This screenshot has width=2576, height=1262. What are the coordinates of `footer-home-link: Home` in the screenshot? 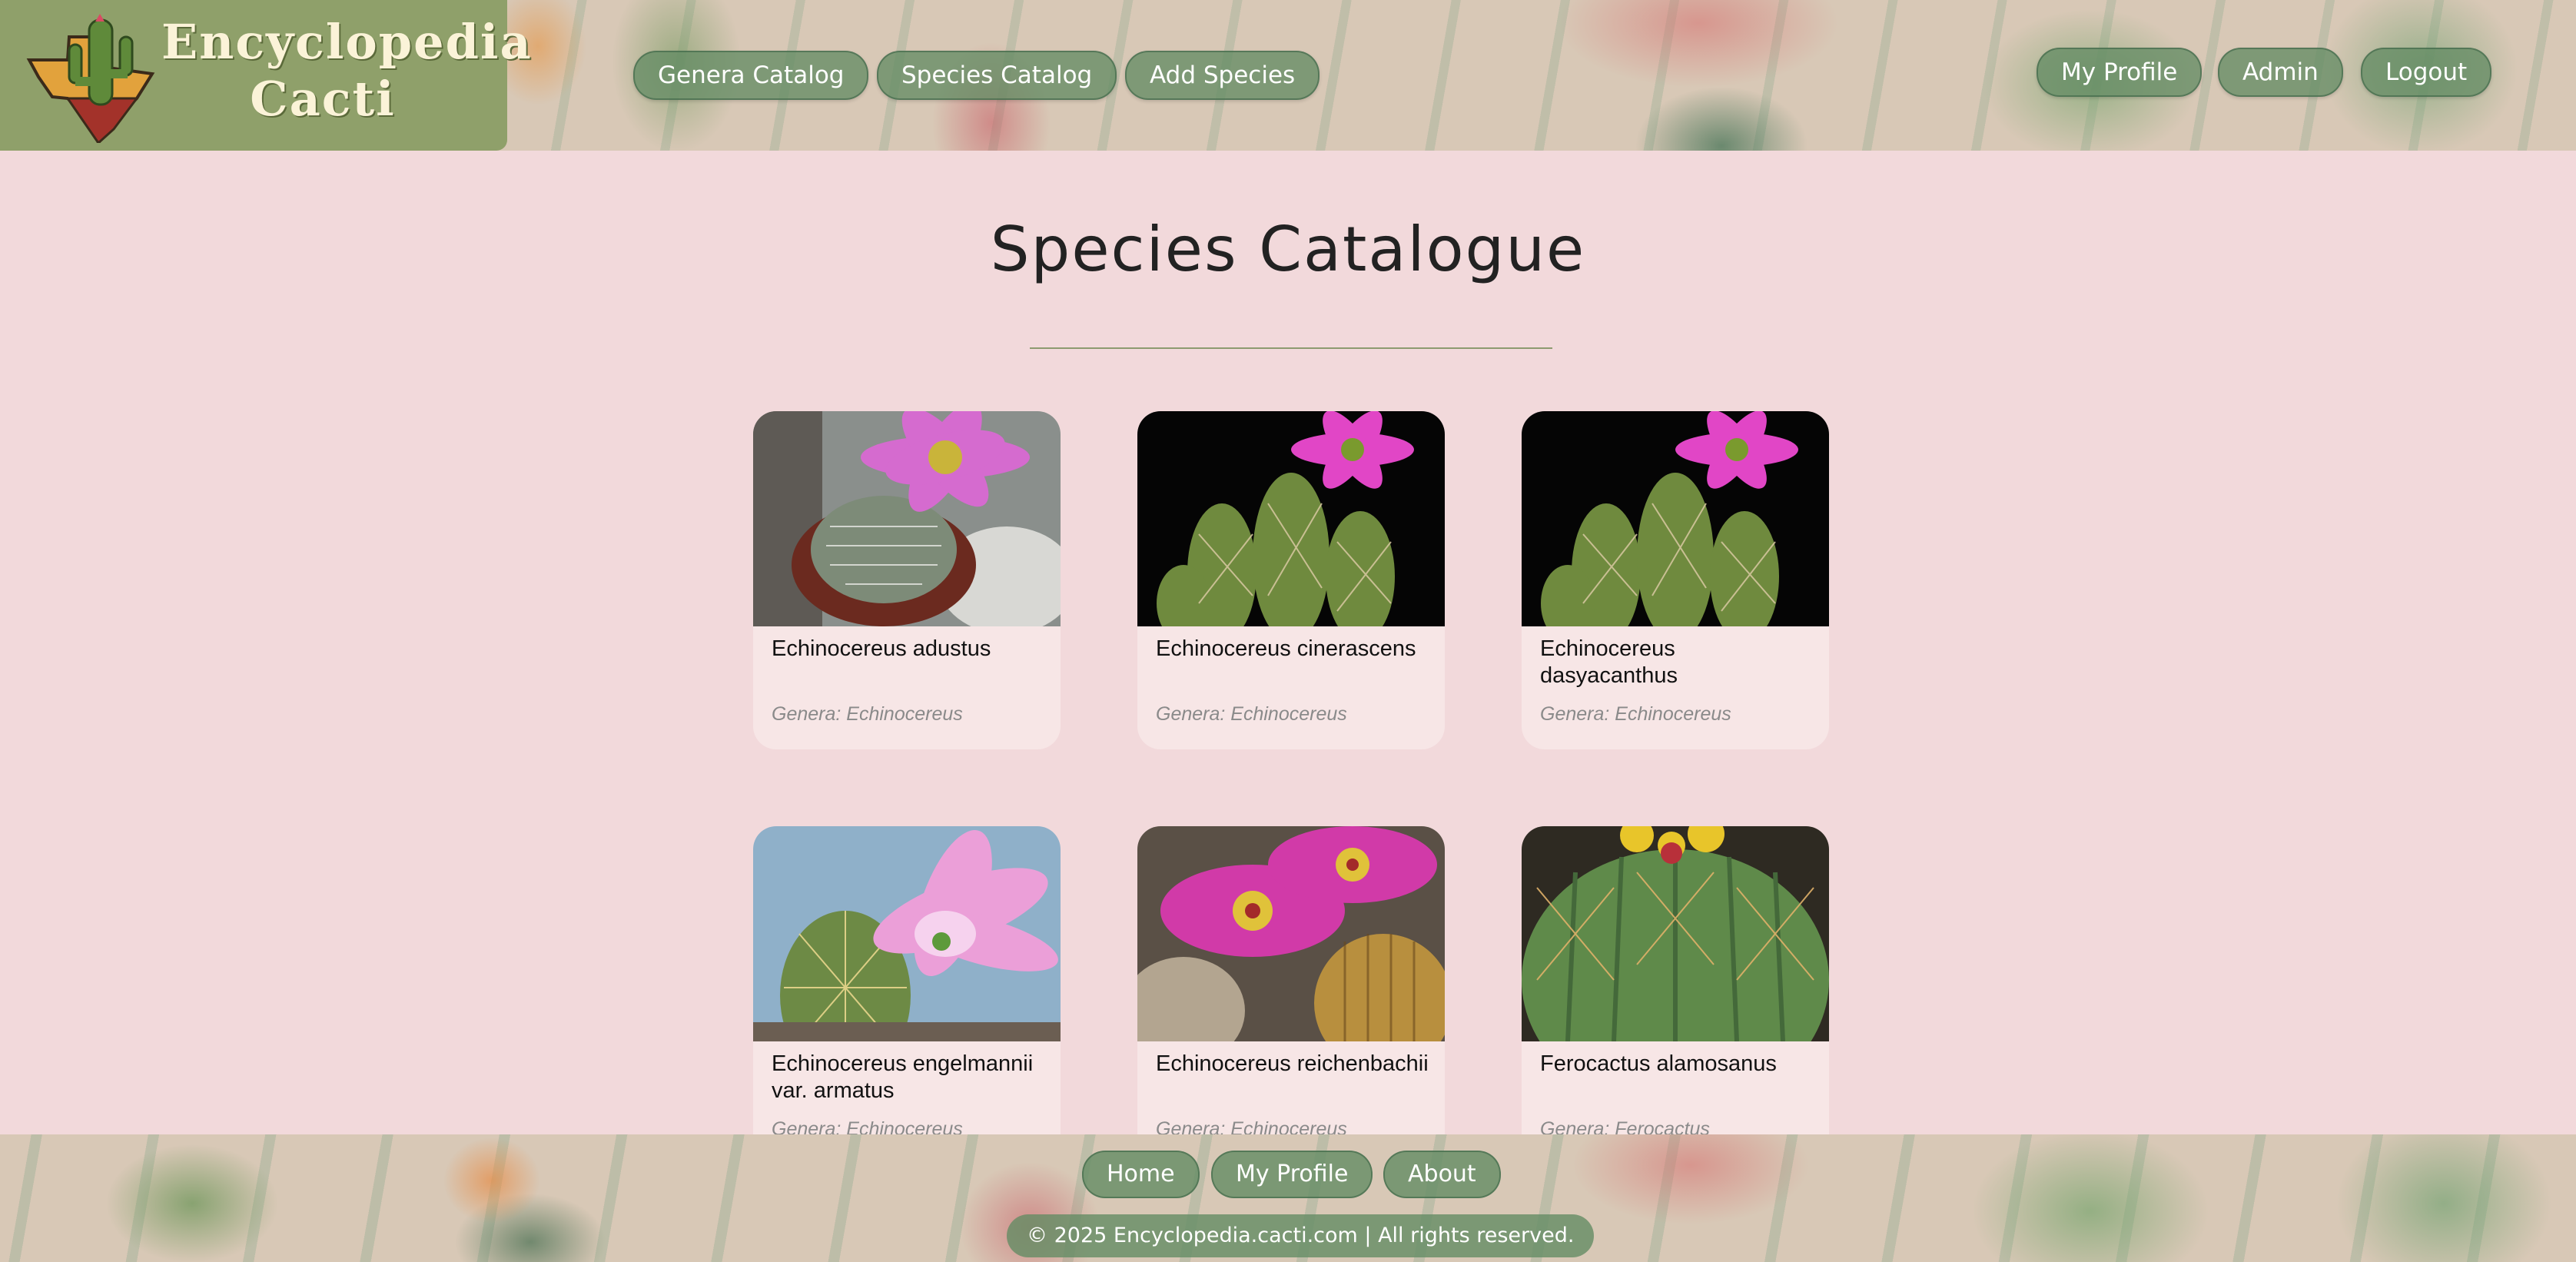 It's located at (1141, 1174).